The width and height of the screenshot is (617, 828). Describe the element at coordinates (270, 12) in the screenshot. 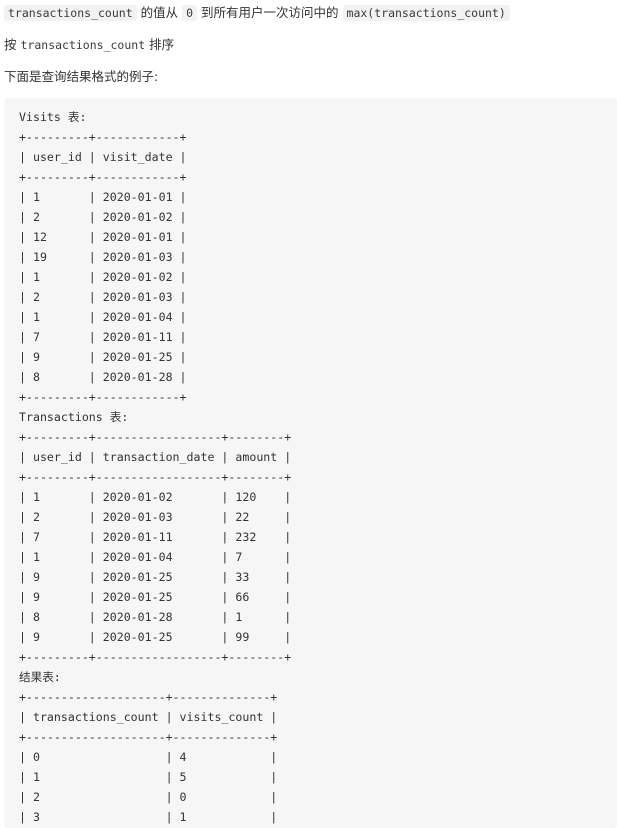

I see `intro-text: 到所有用户一次访问中的` at that location.